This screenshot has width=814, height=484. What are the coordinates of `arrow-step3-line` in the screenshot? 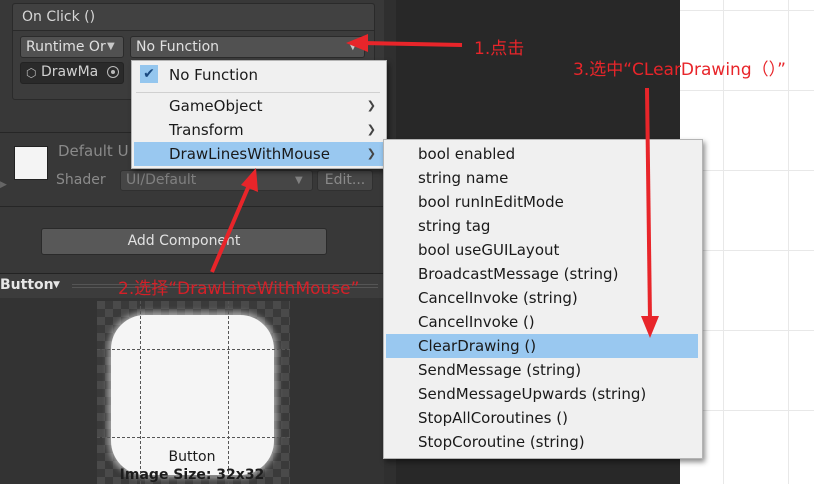 It's located at (648, 204).